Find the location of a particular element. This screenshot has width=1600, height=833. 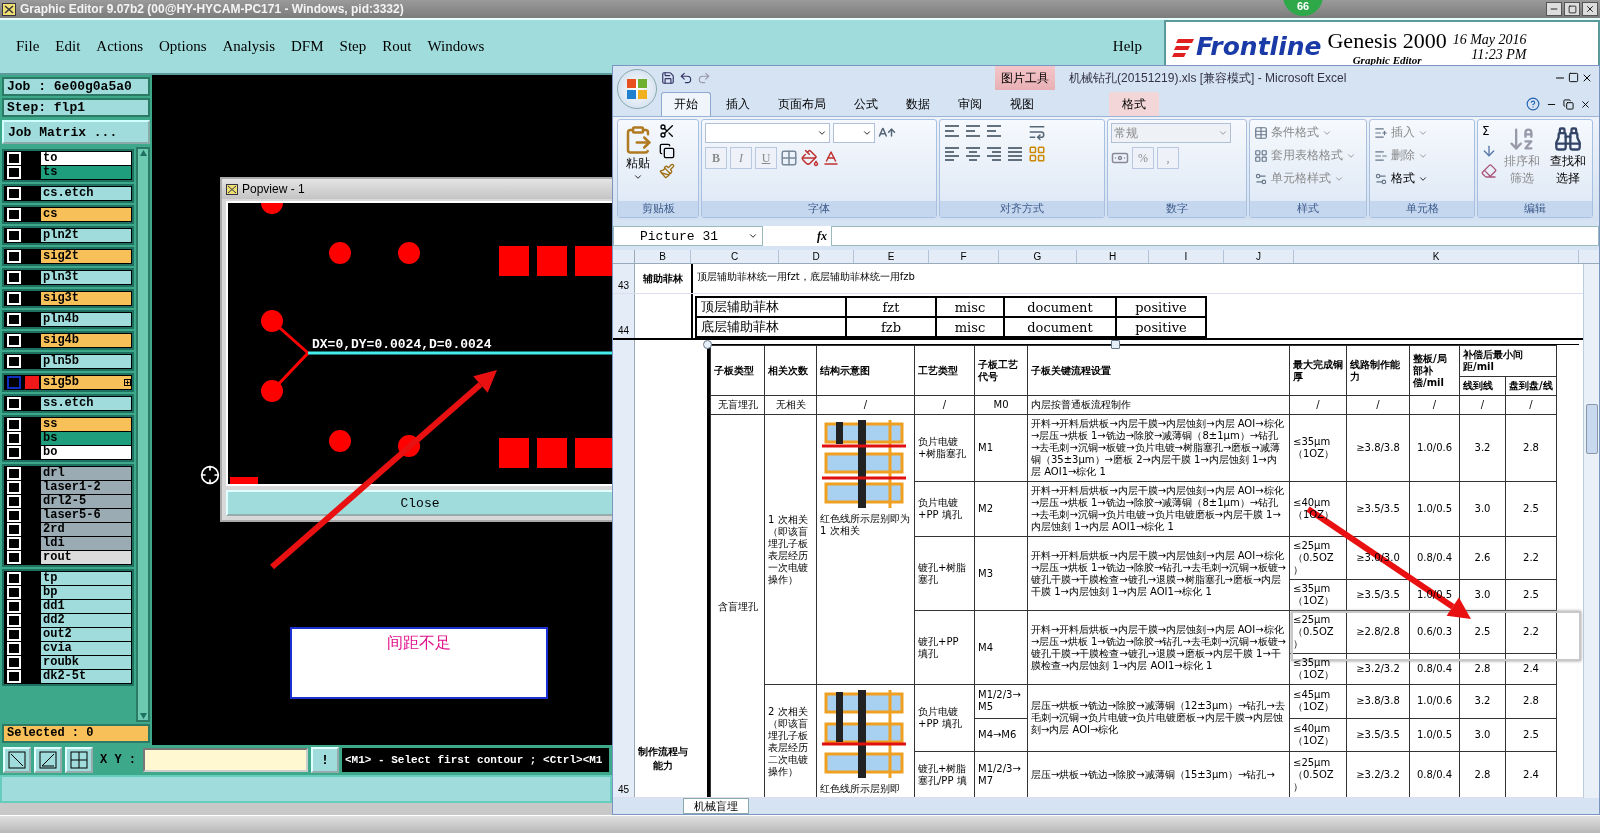

column-letter: H is located at coordinates (1113, 256).